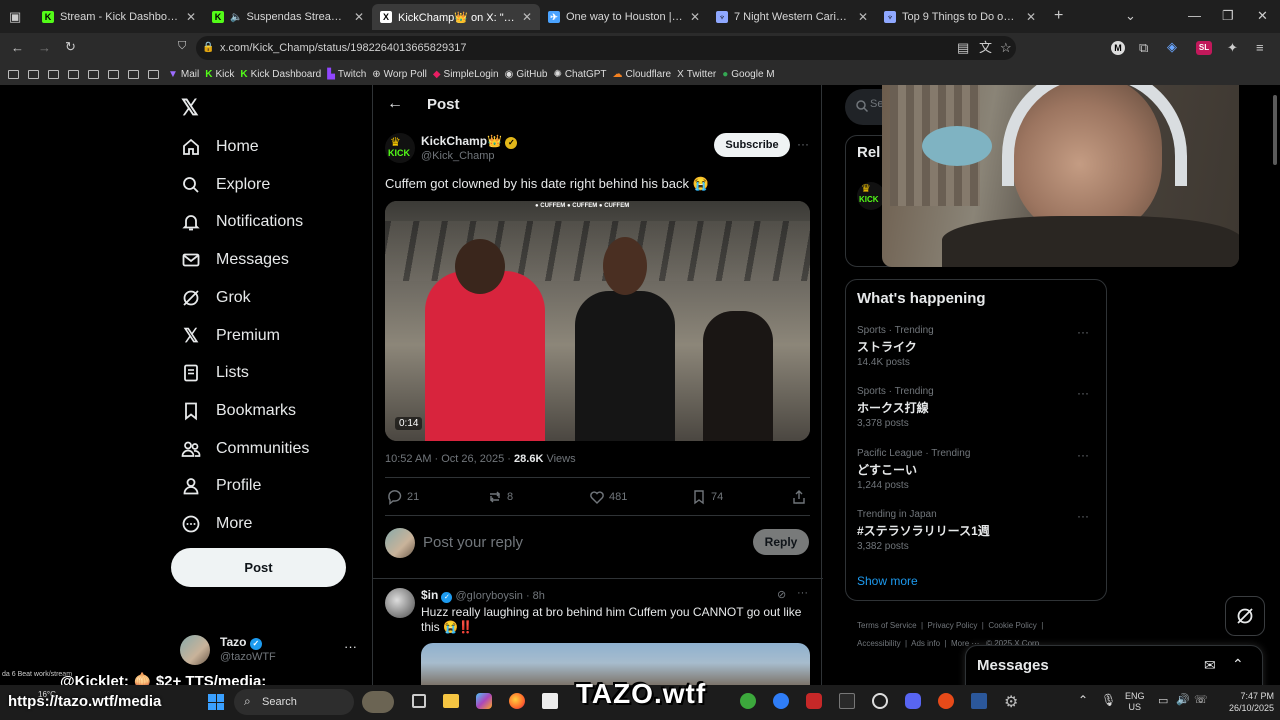 The image size is (1280, 720). I want to click on bookmark-cloudflare: ☁ Cloudflare, so click(642, 74).